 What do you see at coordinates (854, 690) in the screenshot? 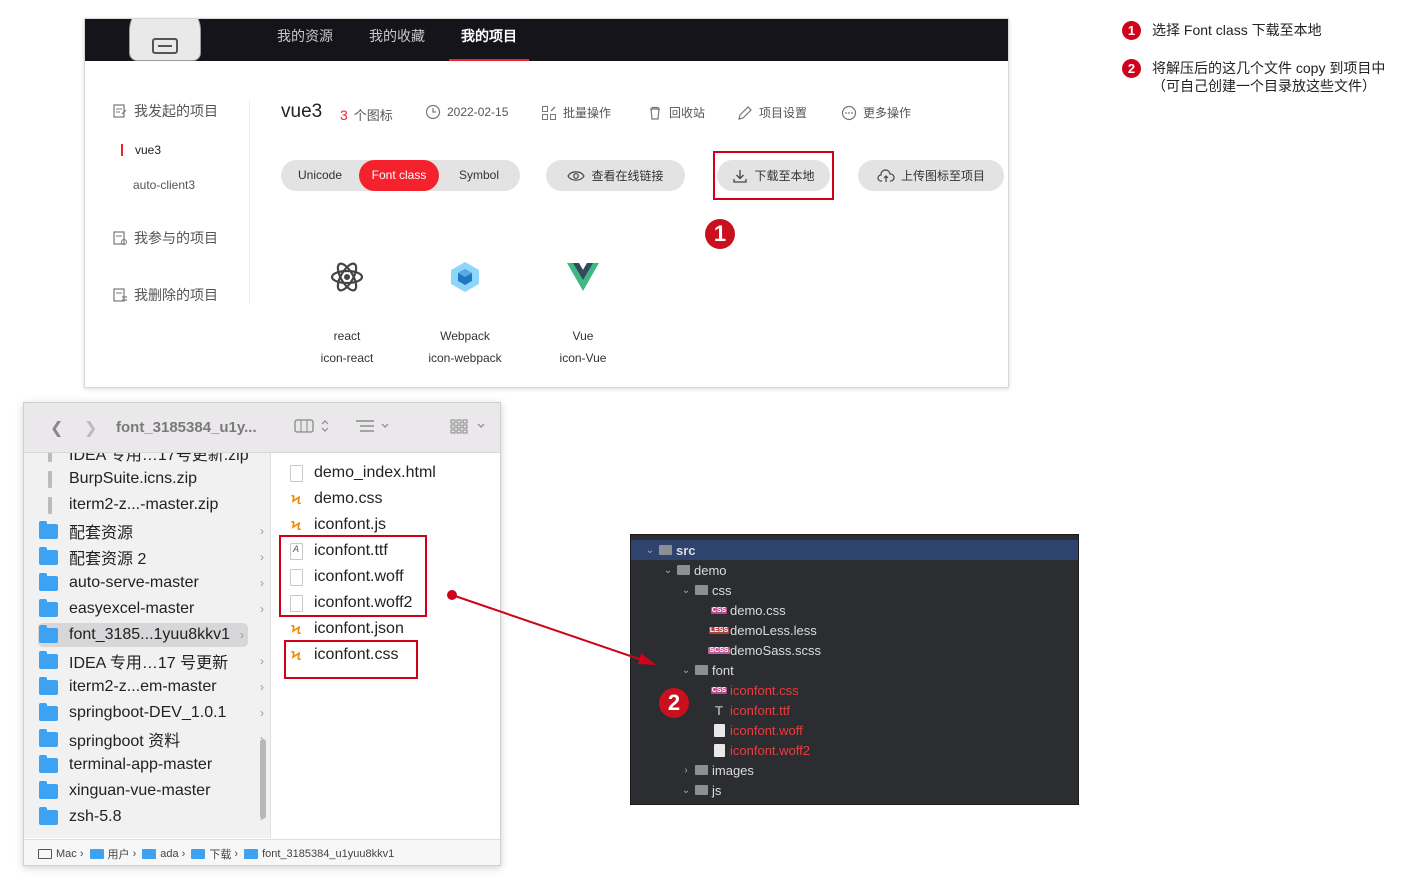
I see `tree-item: CSS iconfont.css` at bounding box center [854, 690].